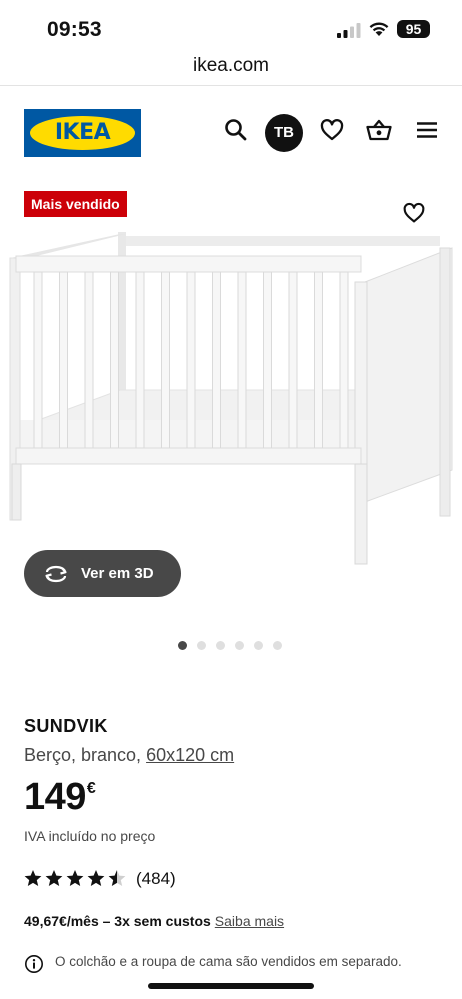  Describe the element at coordinates (74, 29) in the screenshot. I see `status-time: 09:53` at that location.